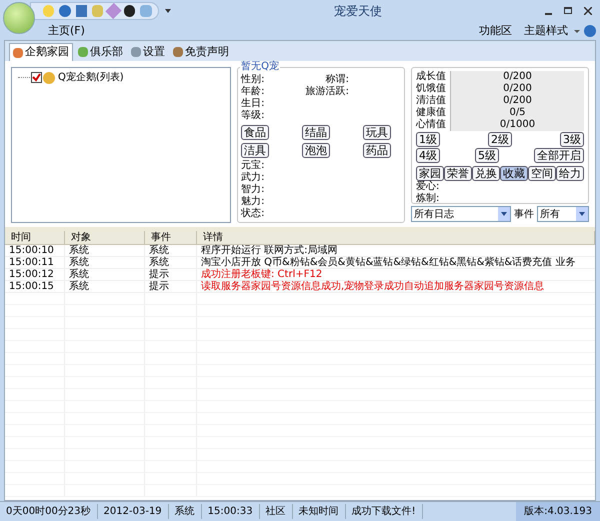  What do you see at coordinates (428, 199) in the screenshot?
I see `field-label: 炼制:` at bounding box center [428, 199].